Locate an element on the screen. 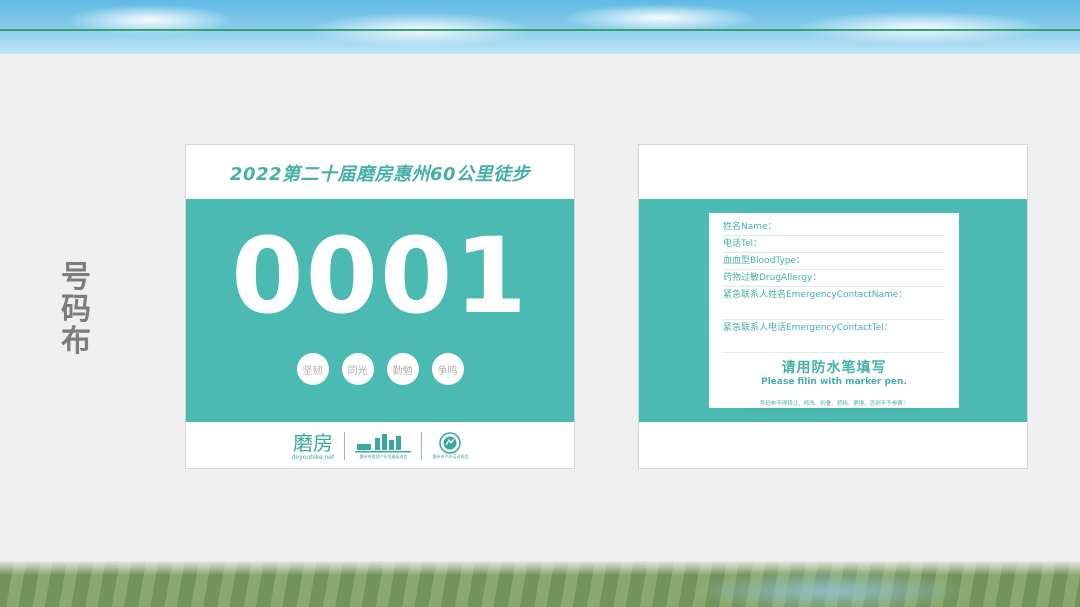 This screenshot has width=1080, height=607. emergency-contact-name-field: 紧急联系人姓名EmergencyContactName： is located at coordinates (834, 303).